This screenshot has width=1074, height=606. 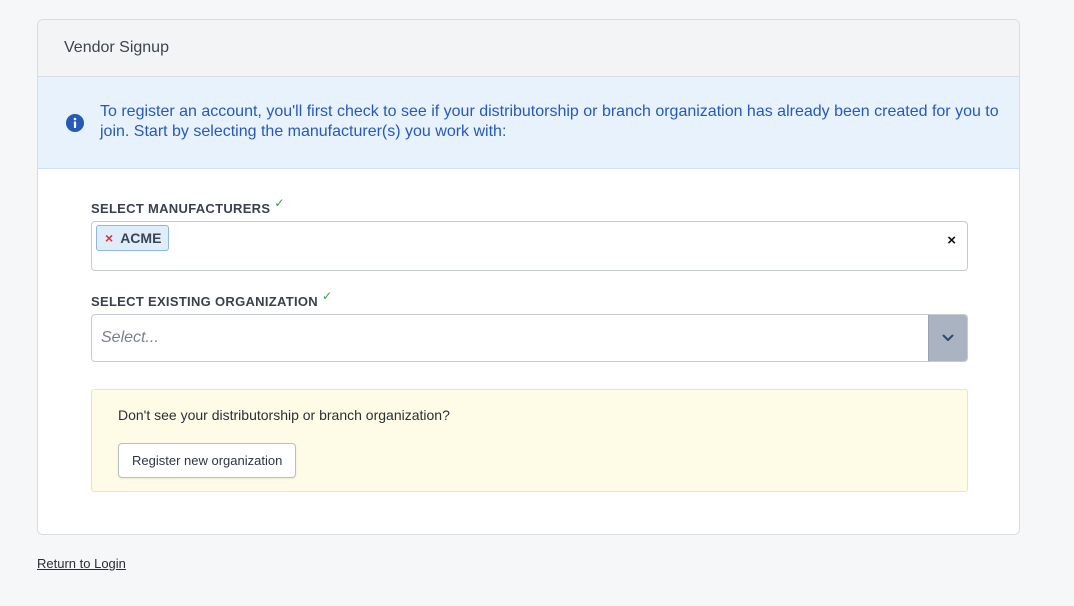 I want to click on manufacturers-valid-check-icon: ✓, so click(x=279, y=203).